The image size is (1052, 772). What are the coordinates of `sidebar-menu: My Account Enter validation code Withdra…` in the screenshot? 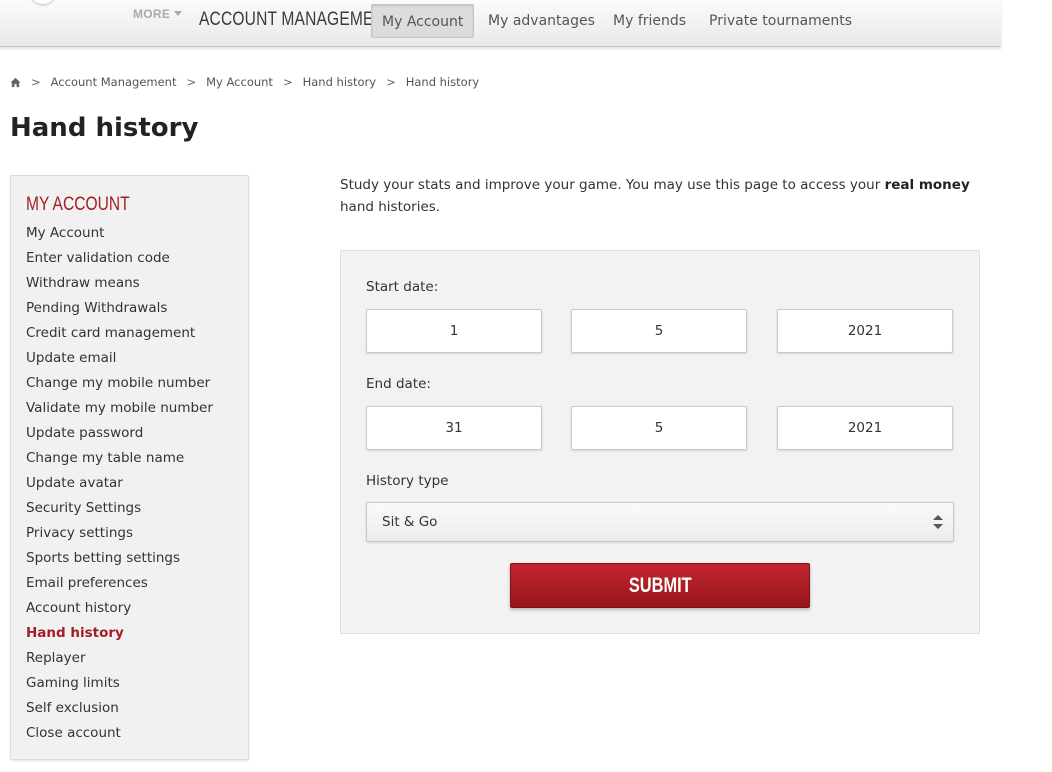 It's located at (119, 483).